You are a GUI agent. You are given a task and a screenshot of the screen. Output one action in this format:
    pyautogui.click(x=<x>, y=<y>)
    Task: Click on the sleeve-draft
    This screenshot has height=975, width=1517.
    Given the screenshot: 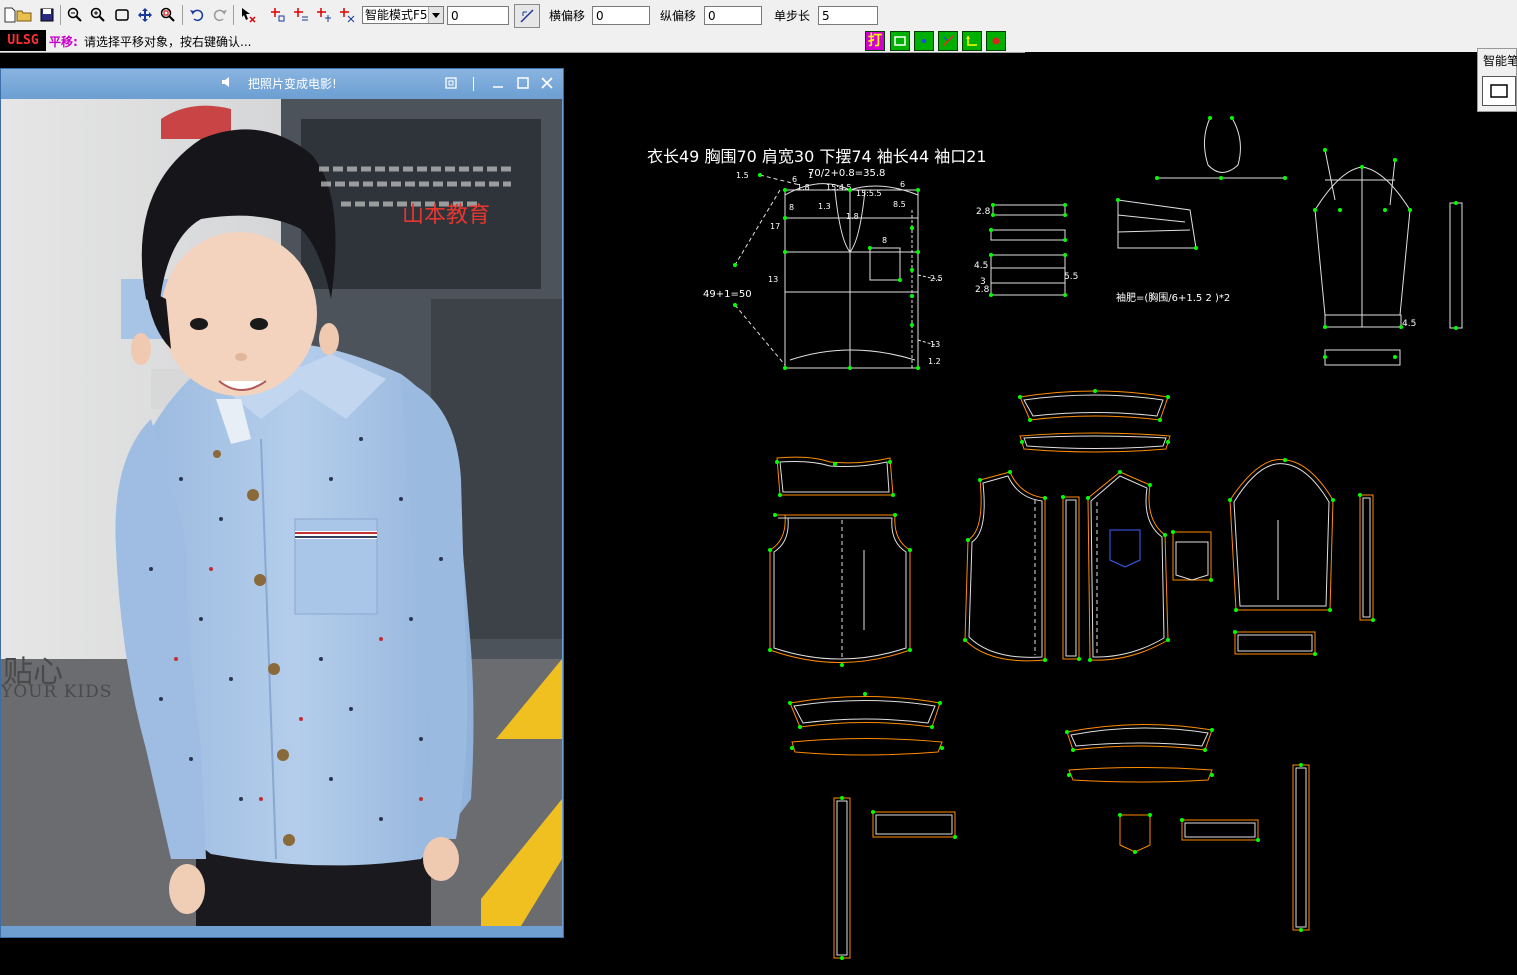 What is the action you would take?
    pyautogui.click(x=1388, y=257)
    